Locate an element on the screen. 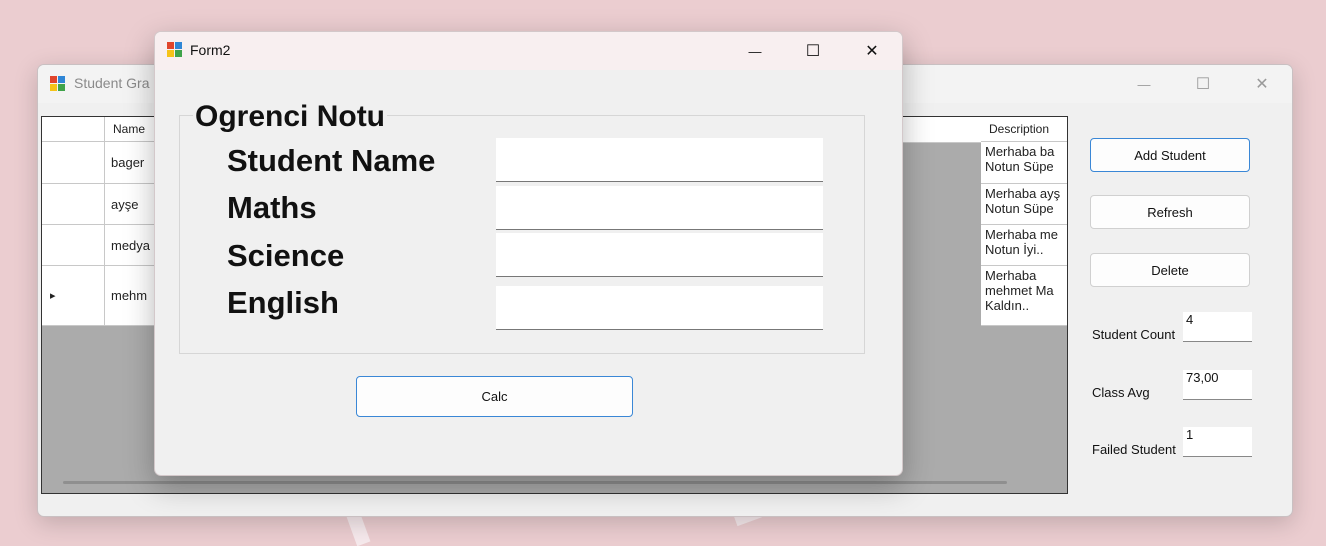 Image resolution: width=1326 pixels, height=546 pixels. cell-description: Merhaba mehmet Ma Kaldın.. is located at coordinates (1024, 296).